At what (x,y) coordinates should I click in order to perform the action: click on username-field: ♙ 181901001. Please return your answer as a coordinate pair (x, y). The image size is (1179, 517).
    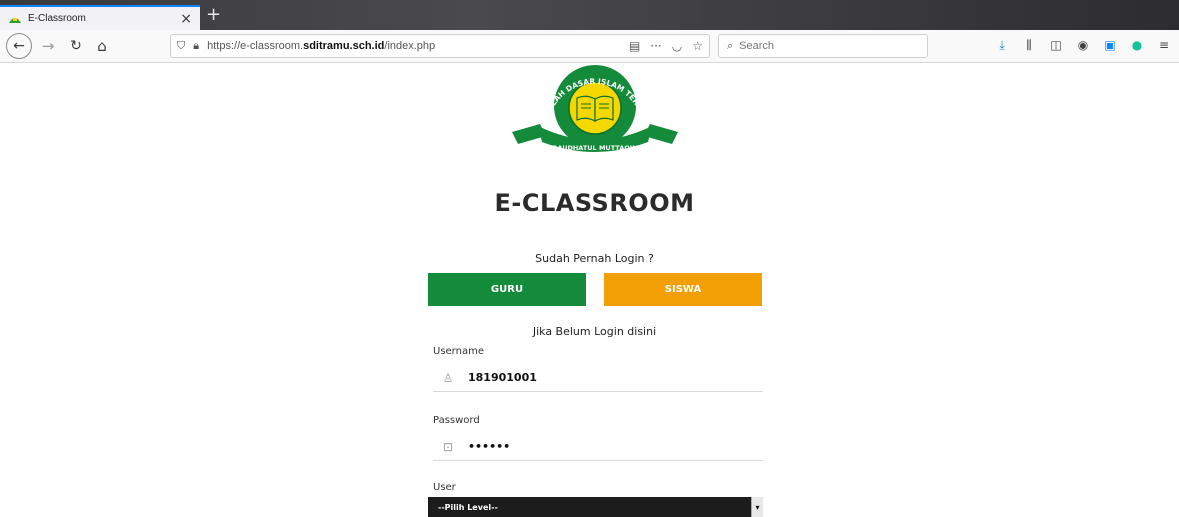
    Looking at the image, I should click on (598, 378).